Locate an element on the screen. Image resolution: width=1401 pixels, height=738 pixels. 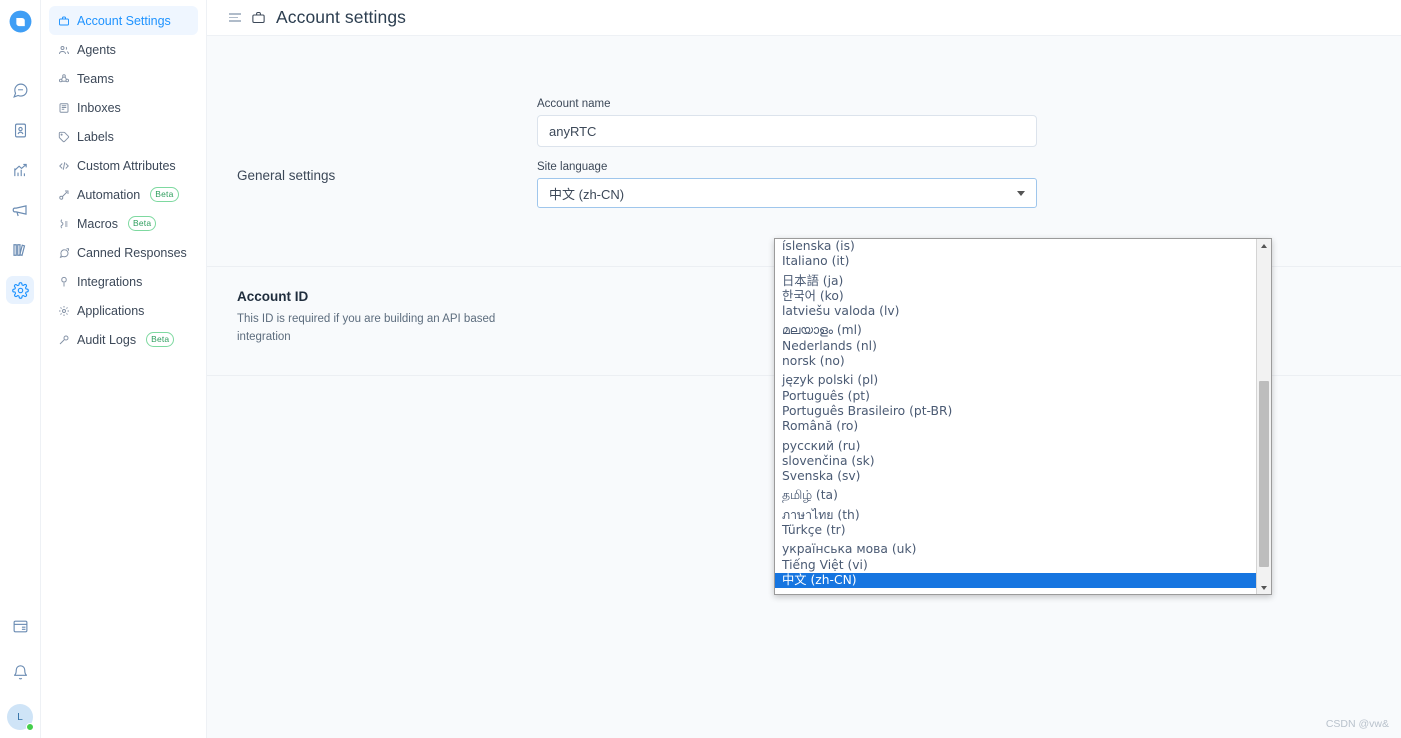
sidebar-item-integrations: Integrations is located at coordinates (123, 281).